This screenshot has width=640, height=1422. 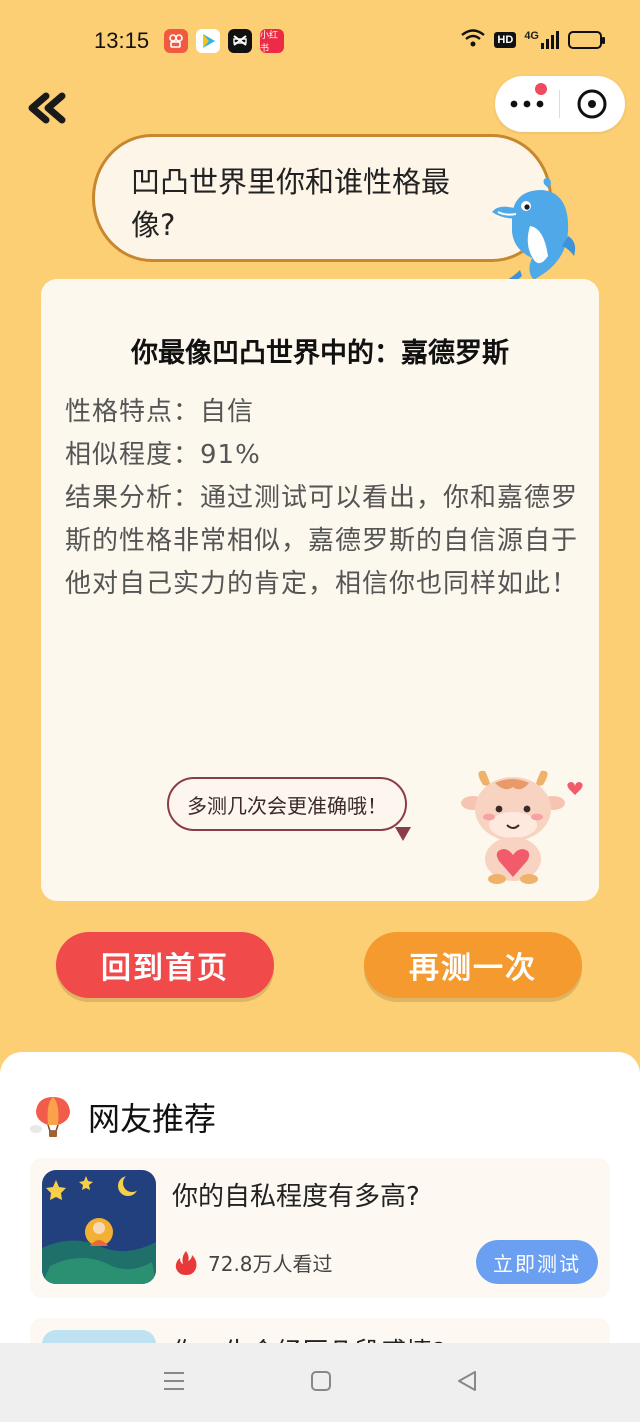 What do you see at coordinates (240, 41) in the screenshot?
I see `capcut-icon` at bounding box center [240, 41].